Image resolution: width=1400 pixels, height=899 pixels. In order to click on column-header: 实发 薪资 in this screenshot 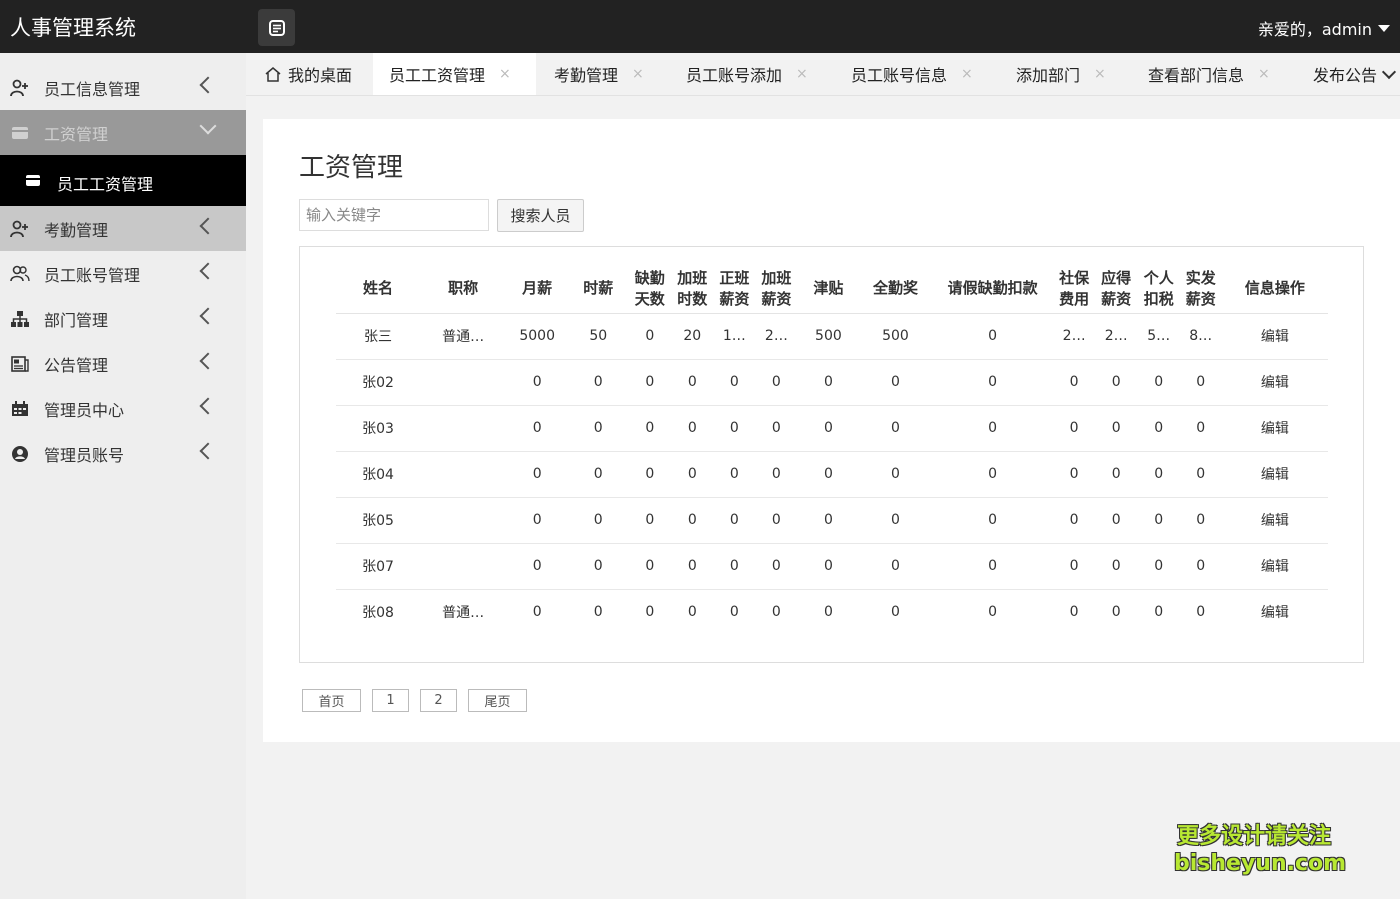, I will do `click(1200, 289)`.